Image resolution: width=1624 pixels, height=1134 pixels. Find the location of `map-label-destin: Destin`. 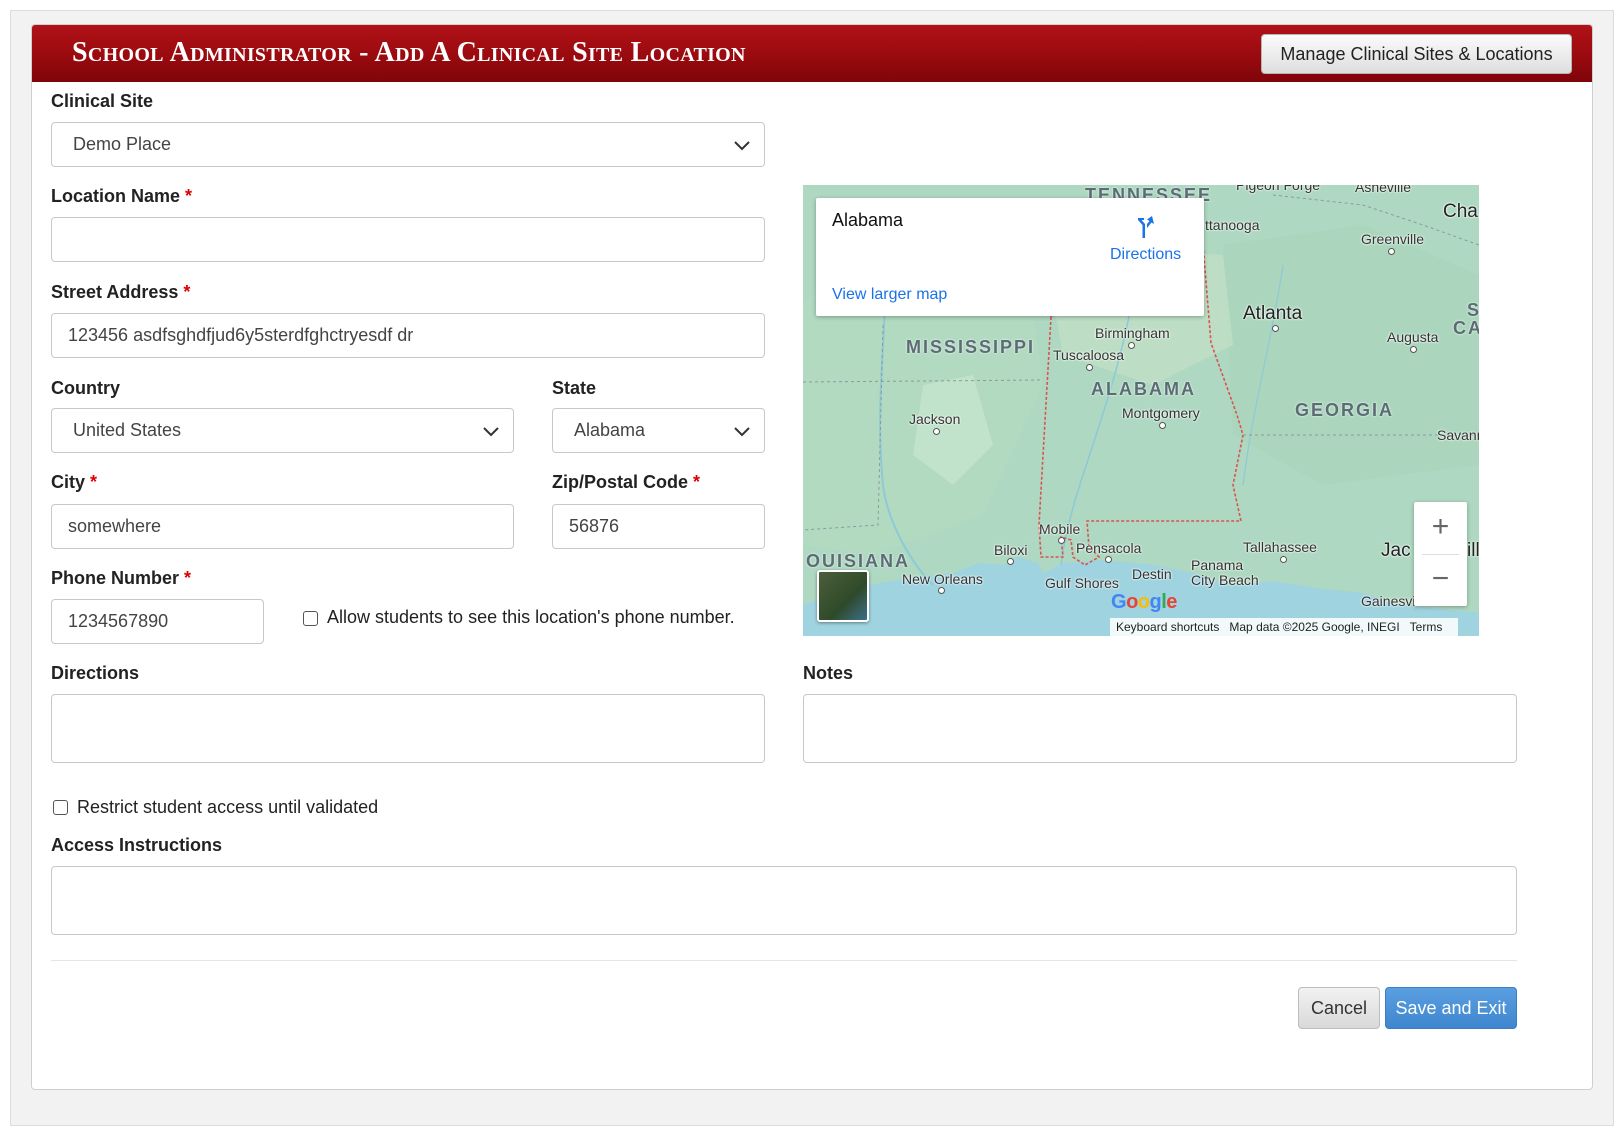

map-label-destin: Destin is located at coordinates (1152, 574).